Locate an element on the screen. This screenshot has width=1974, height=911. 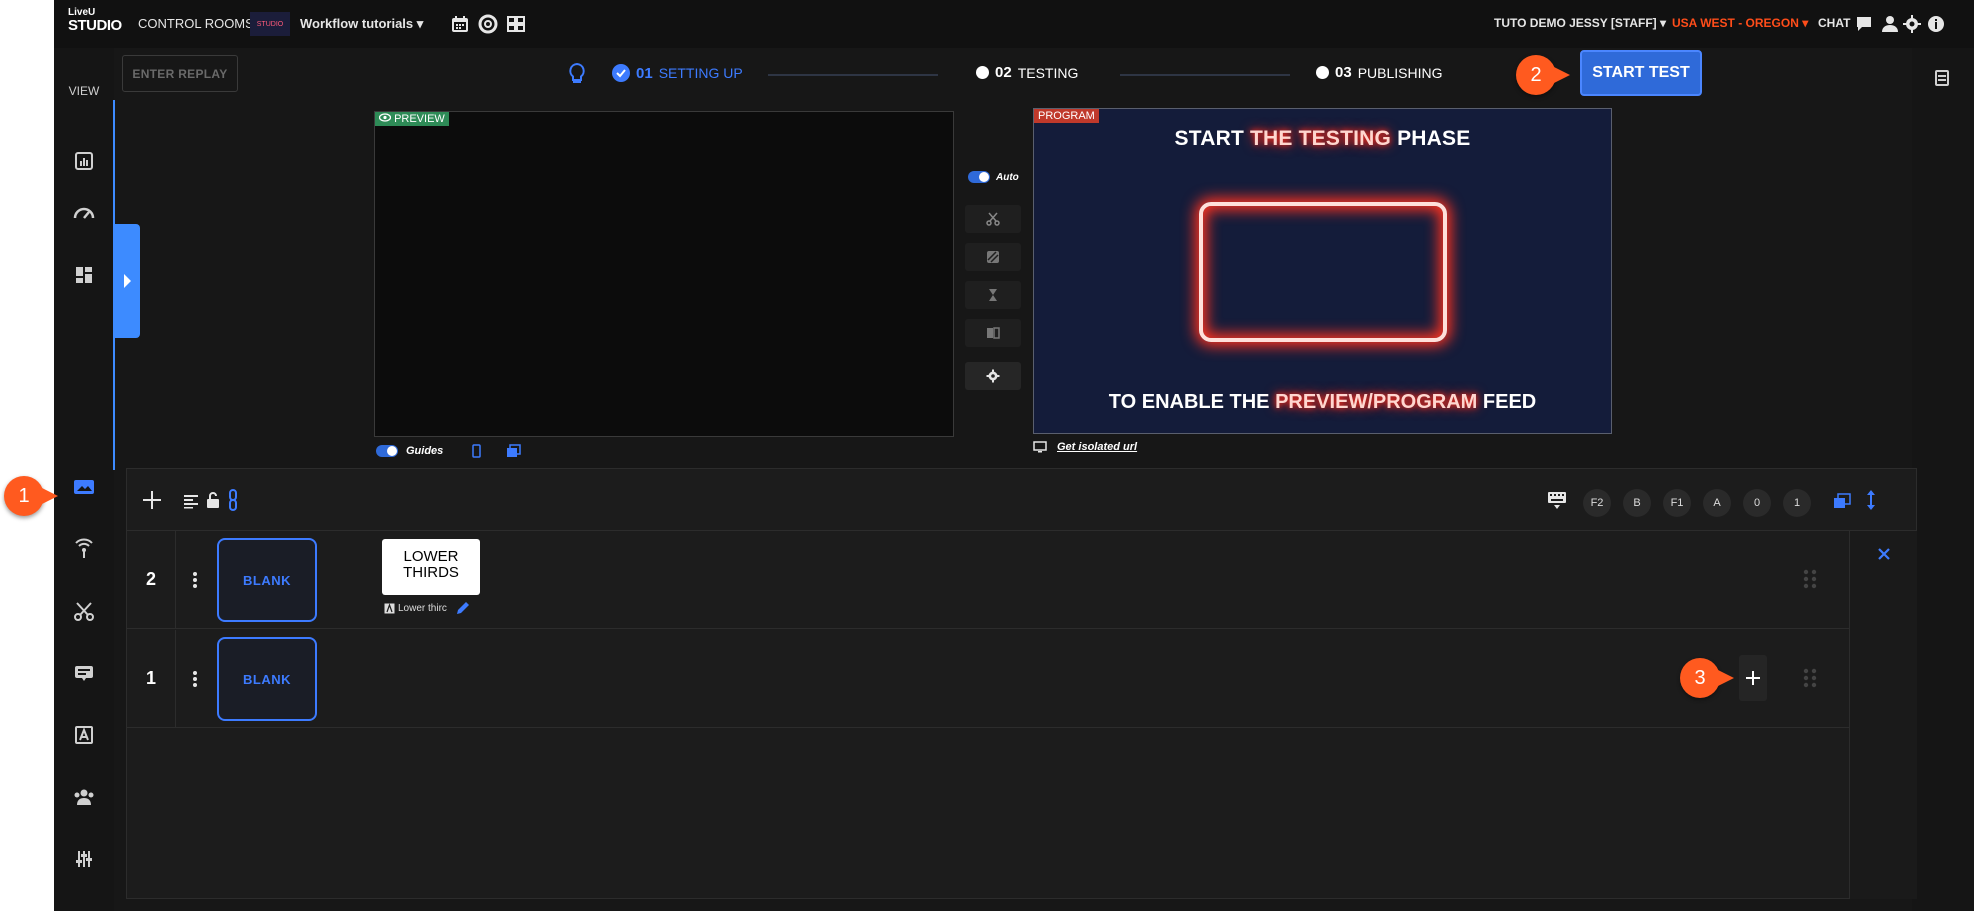
project-name: Workflow tutorials is located at coordinates (357, 23).